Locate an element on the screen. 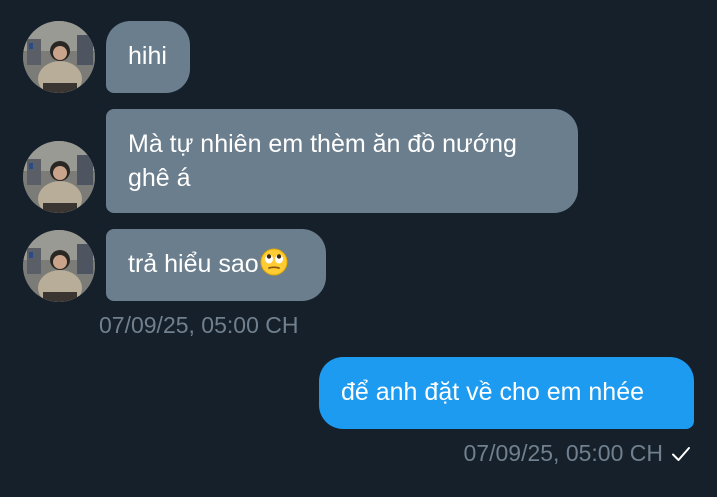  message-text: hihi is located at coordinates (147, 56).